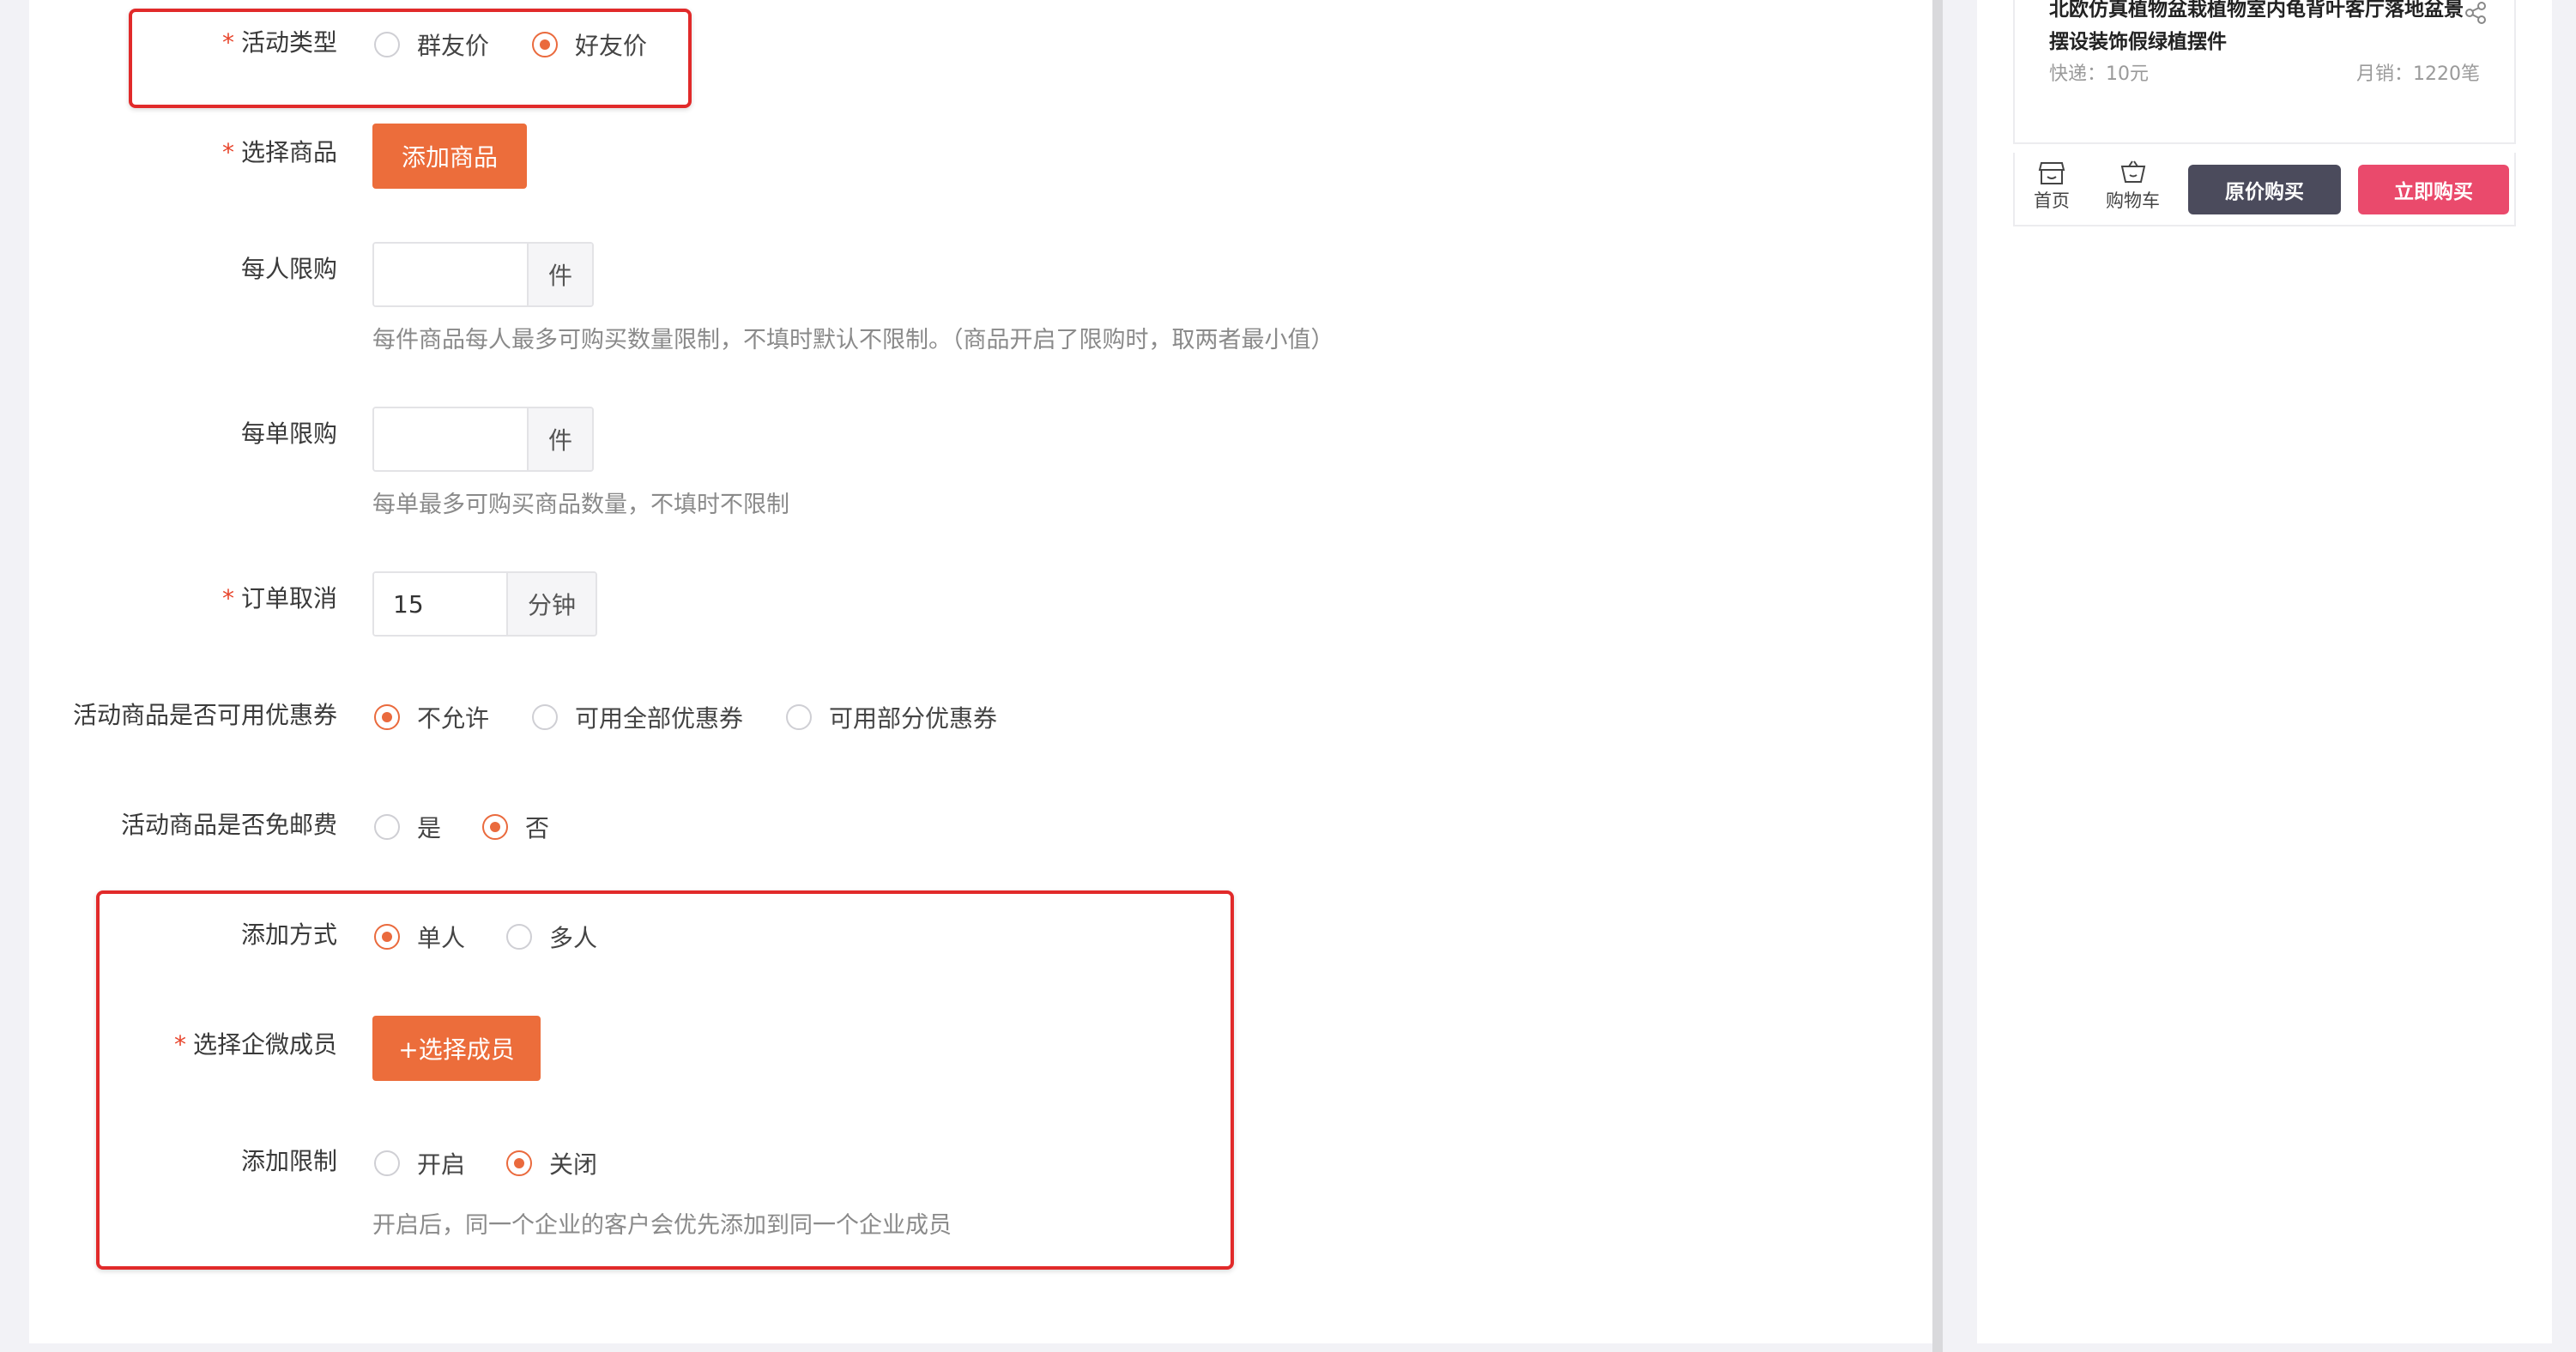 The image size is (2576, 1352). I want to click on per-order-limit-label: 每单限购, so click(288, 433).